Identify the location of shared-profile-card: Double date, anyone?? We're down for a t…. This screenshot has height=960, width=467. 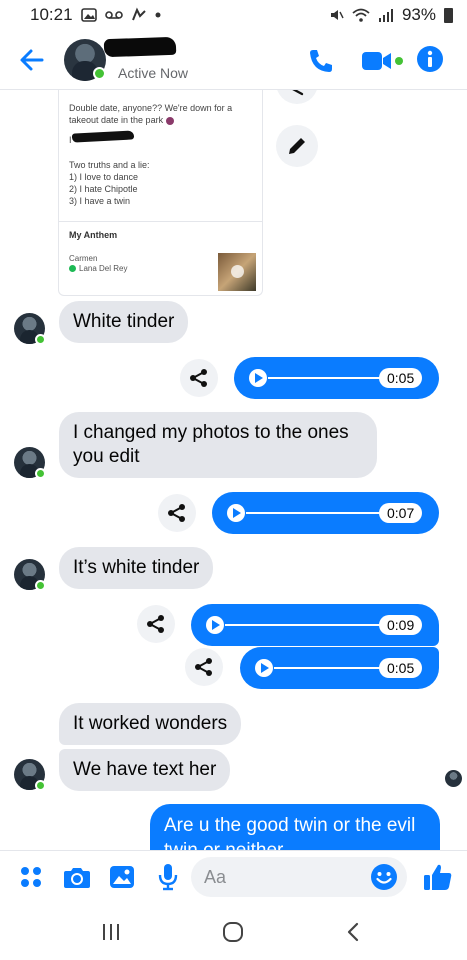
(160, 193).